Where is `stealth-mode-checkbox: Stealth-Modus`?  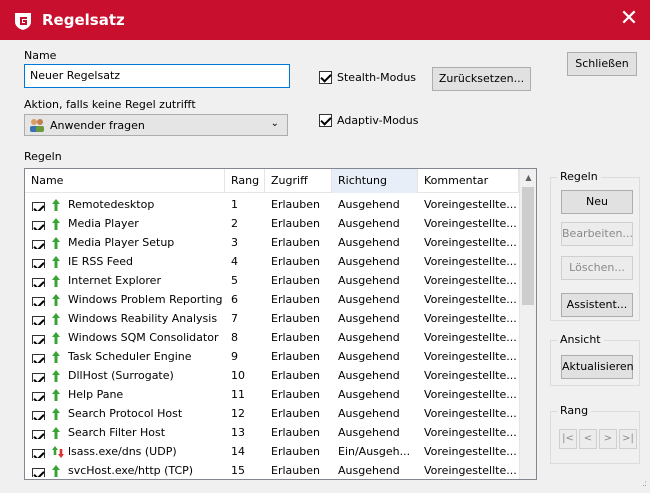 stealth-mode-checkbox: Stealth-Modus is located at coordinates (367, 77).